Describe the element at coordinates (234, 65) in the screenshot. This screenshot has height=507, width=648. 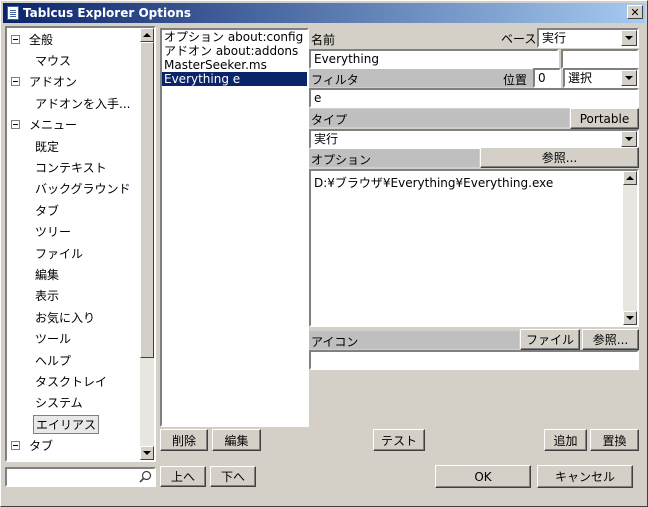
I see `list-item: MasterSeeker.ms` at that location.